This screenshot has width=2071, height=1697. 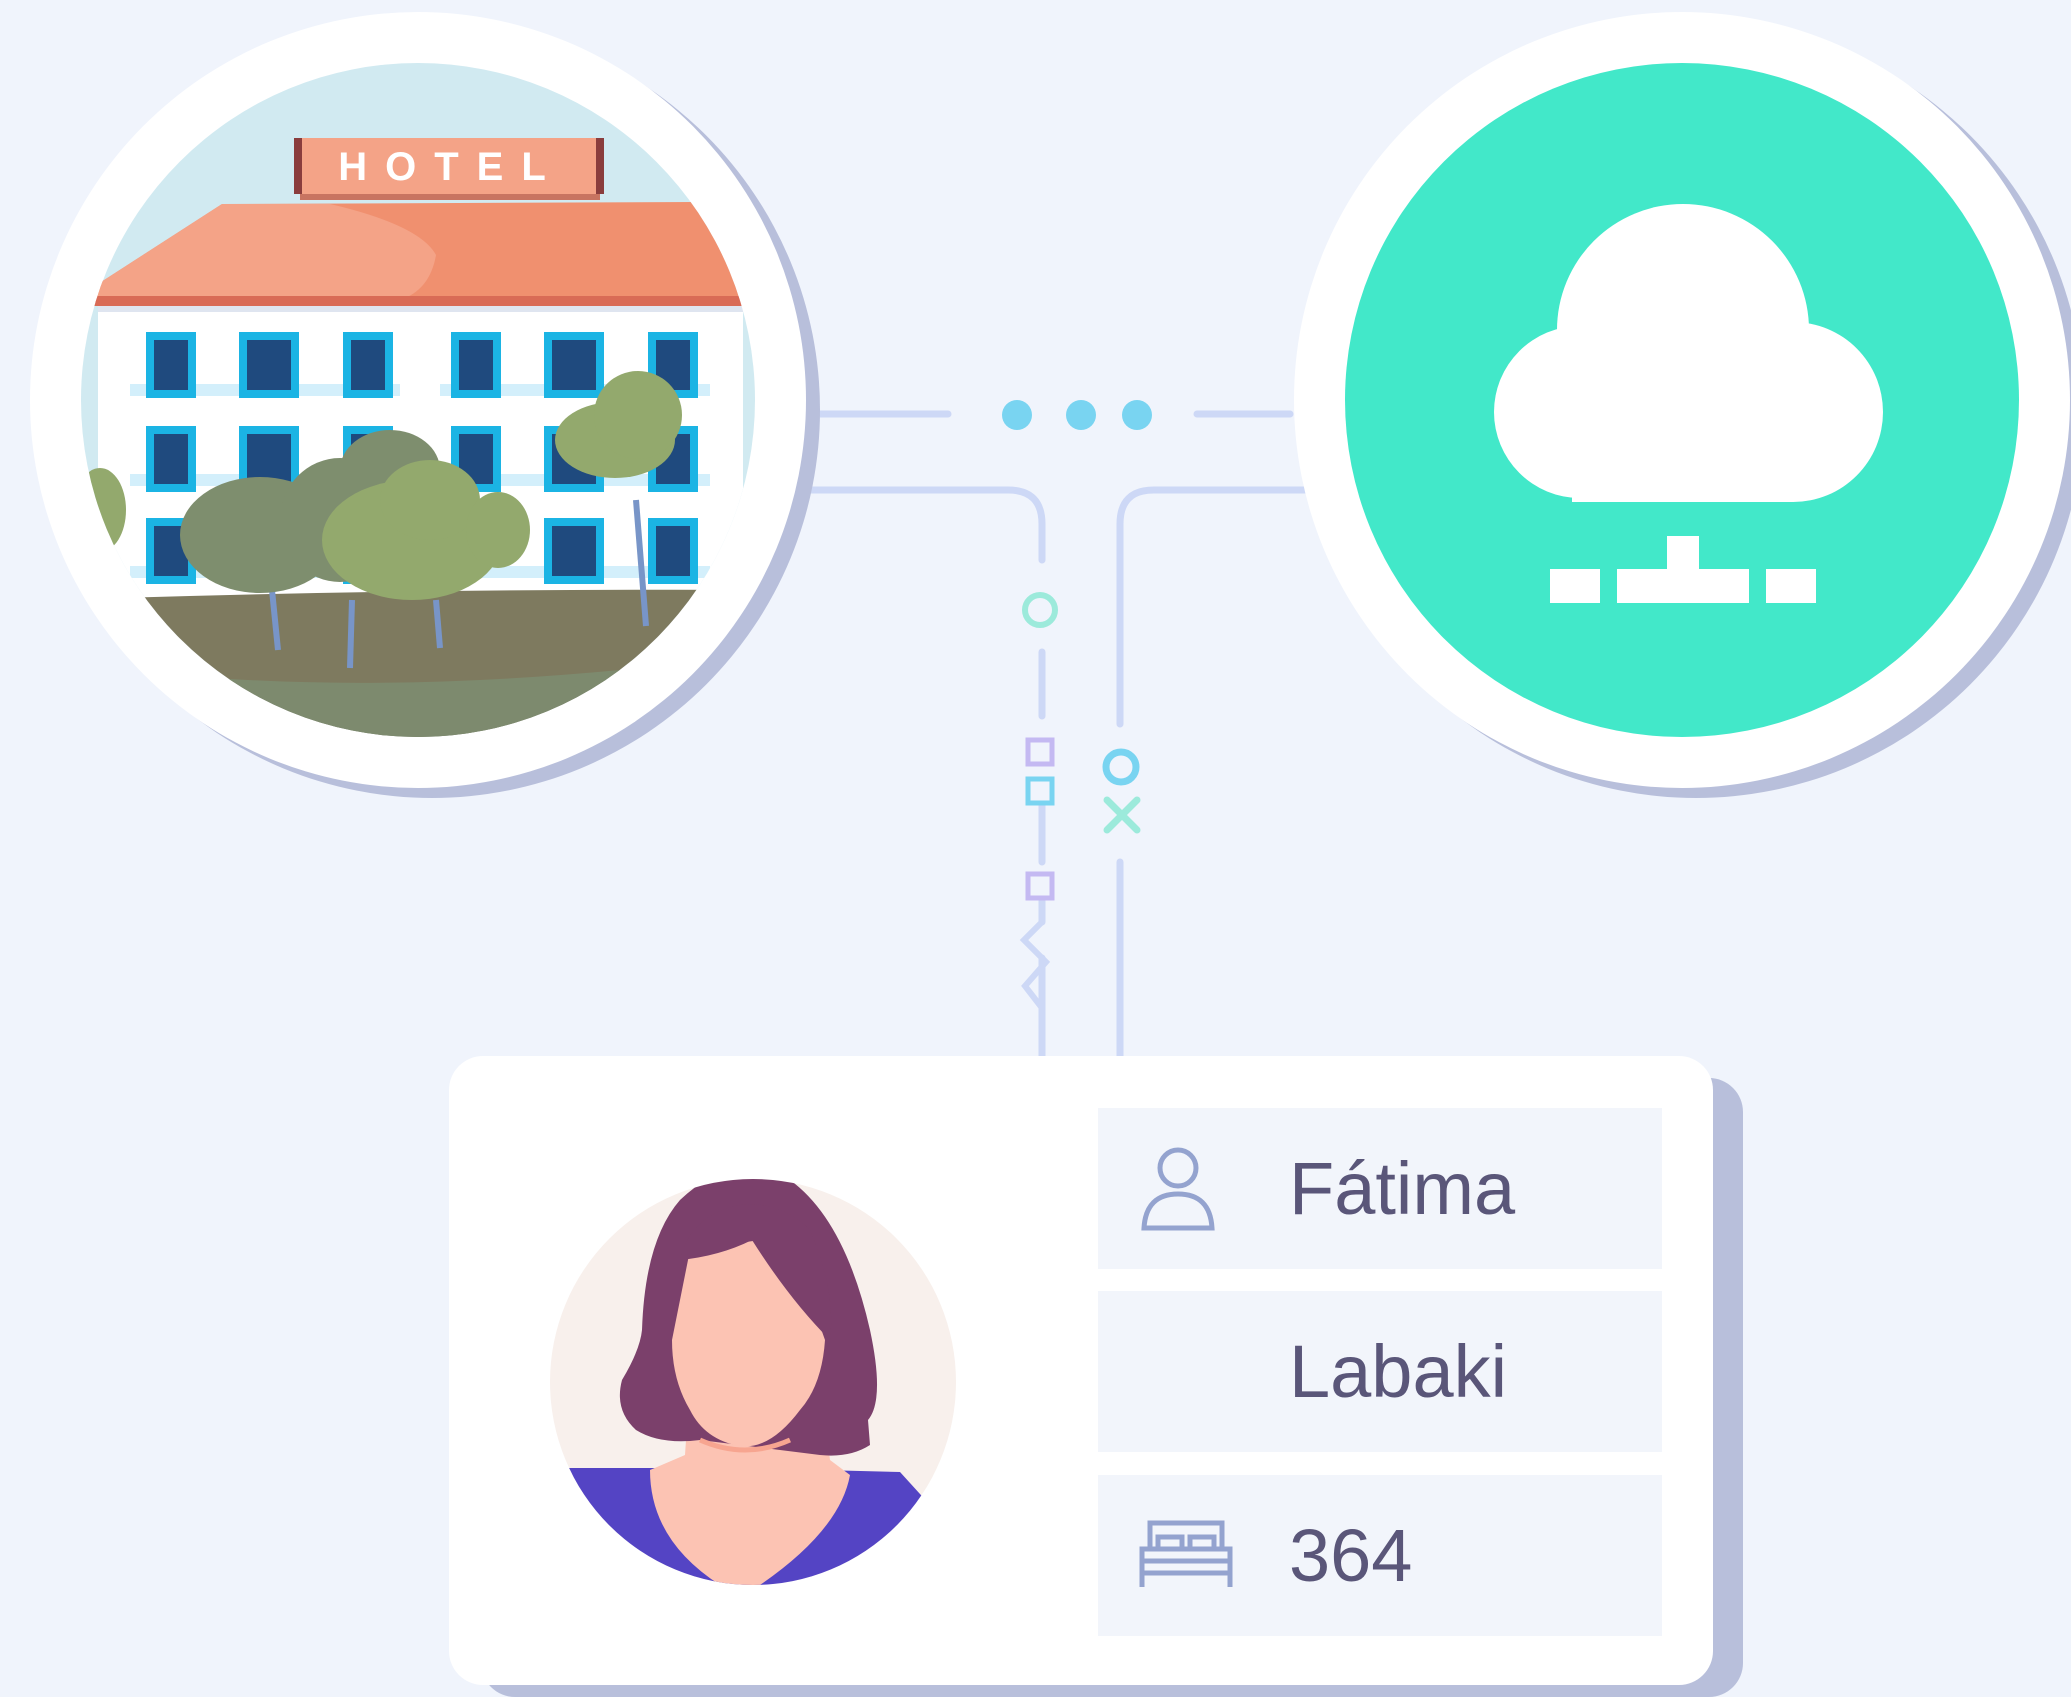 What do you see at coordinates (1077, 415) in the screenshot?
I see `dots-icon` at bounding box center [1077, 415].